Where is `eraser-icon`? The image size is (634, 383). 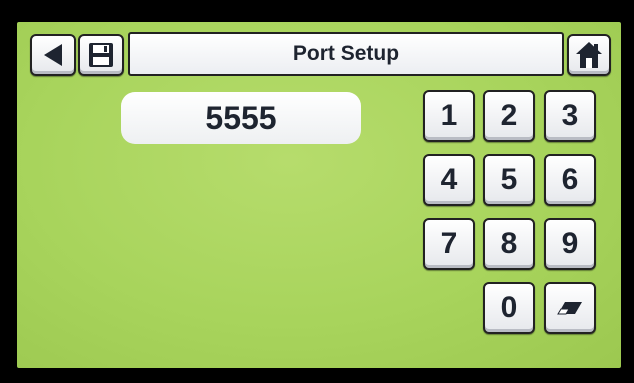 eraser-icon is located at coordinates (569, 308).